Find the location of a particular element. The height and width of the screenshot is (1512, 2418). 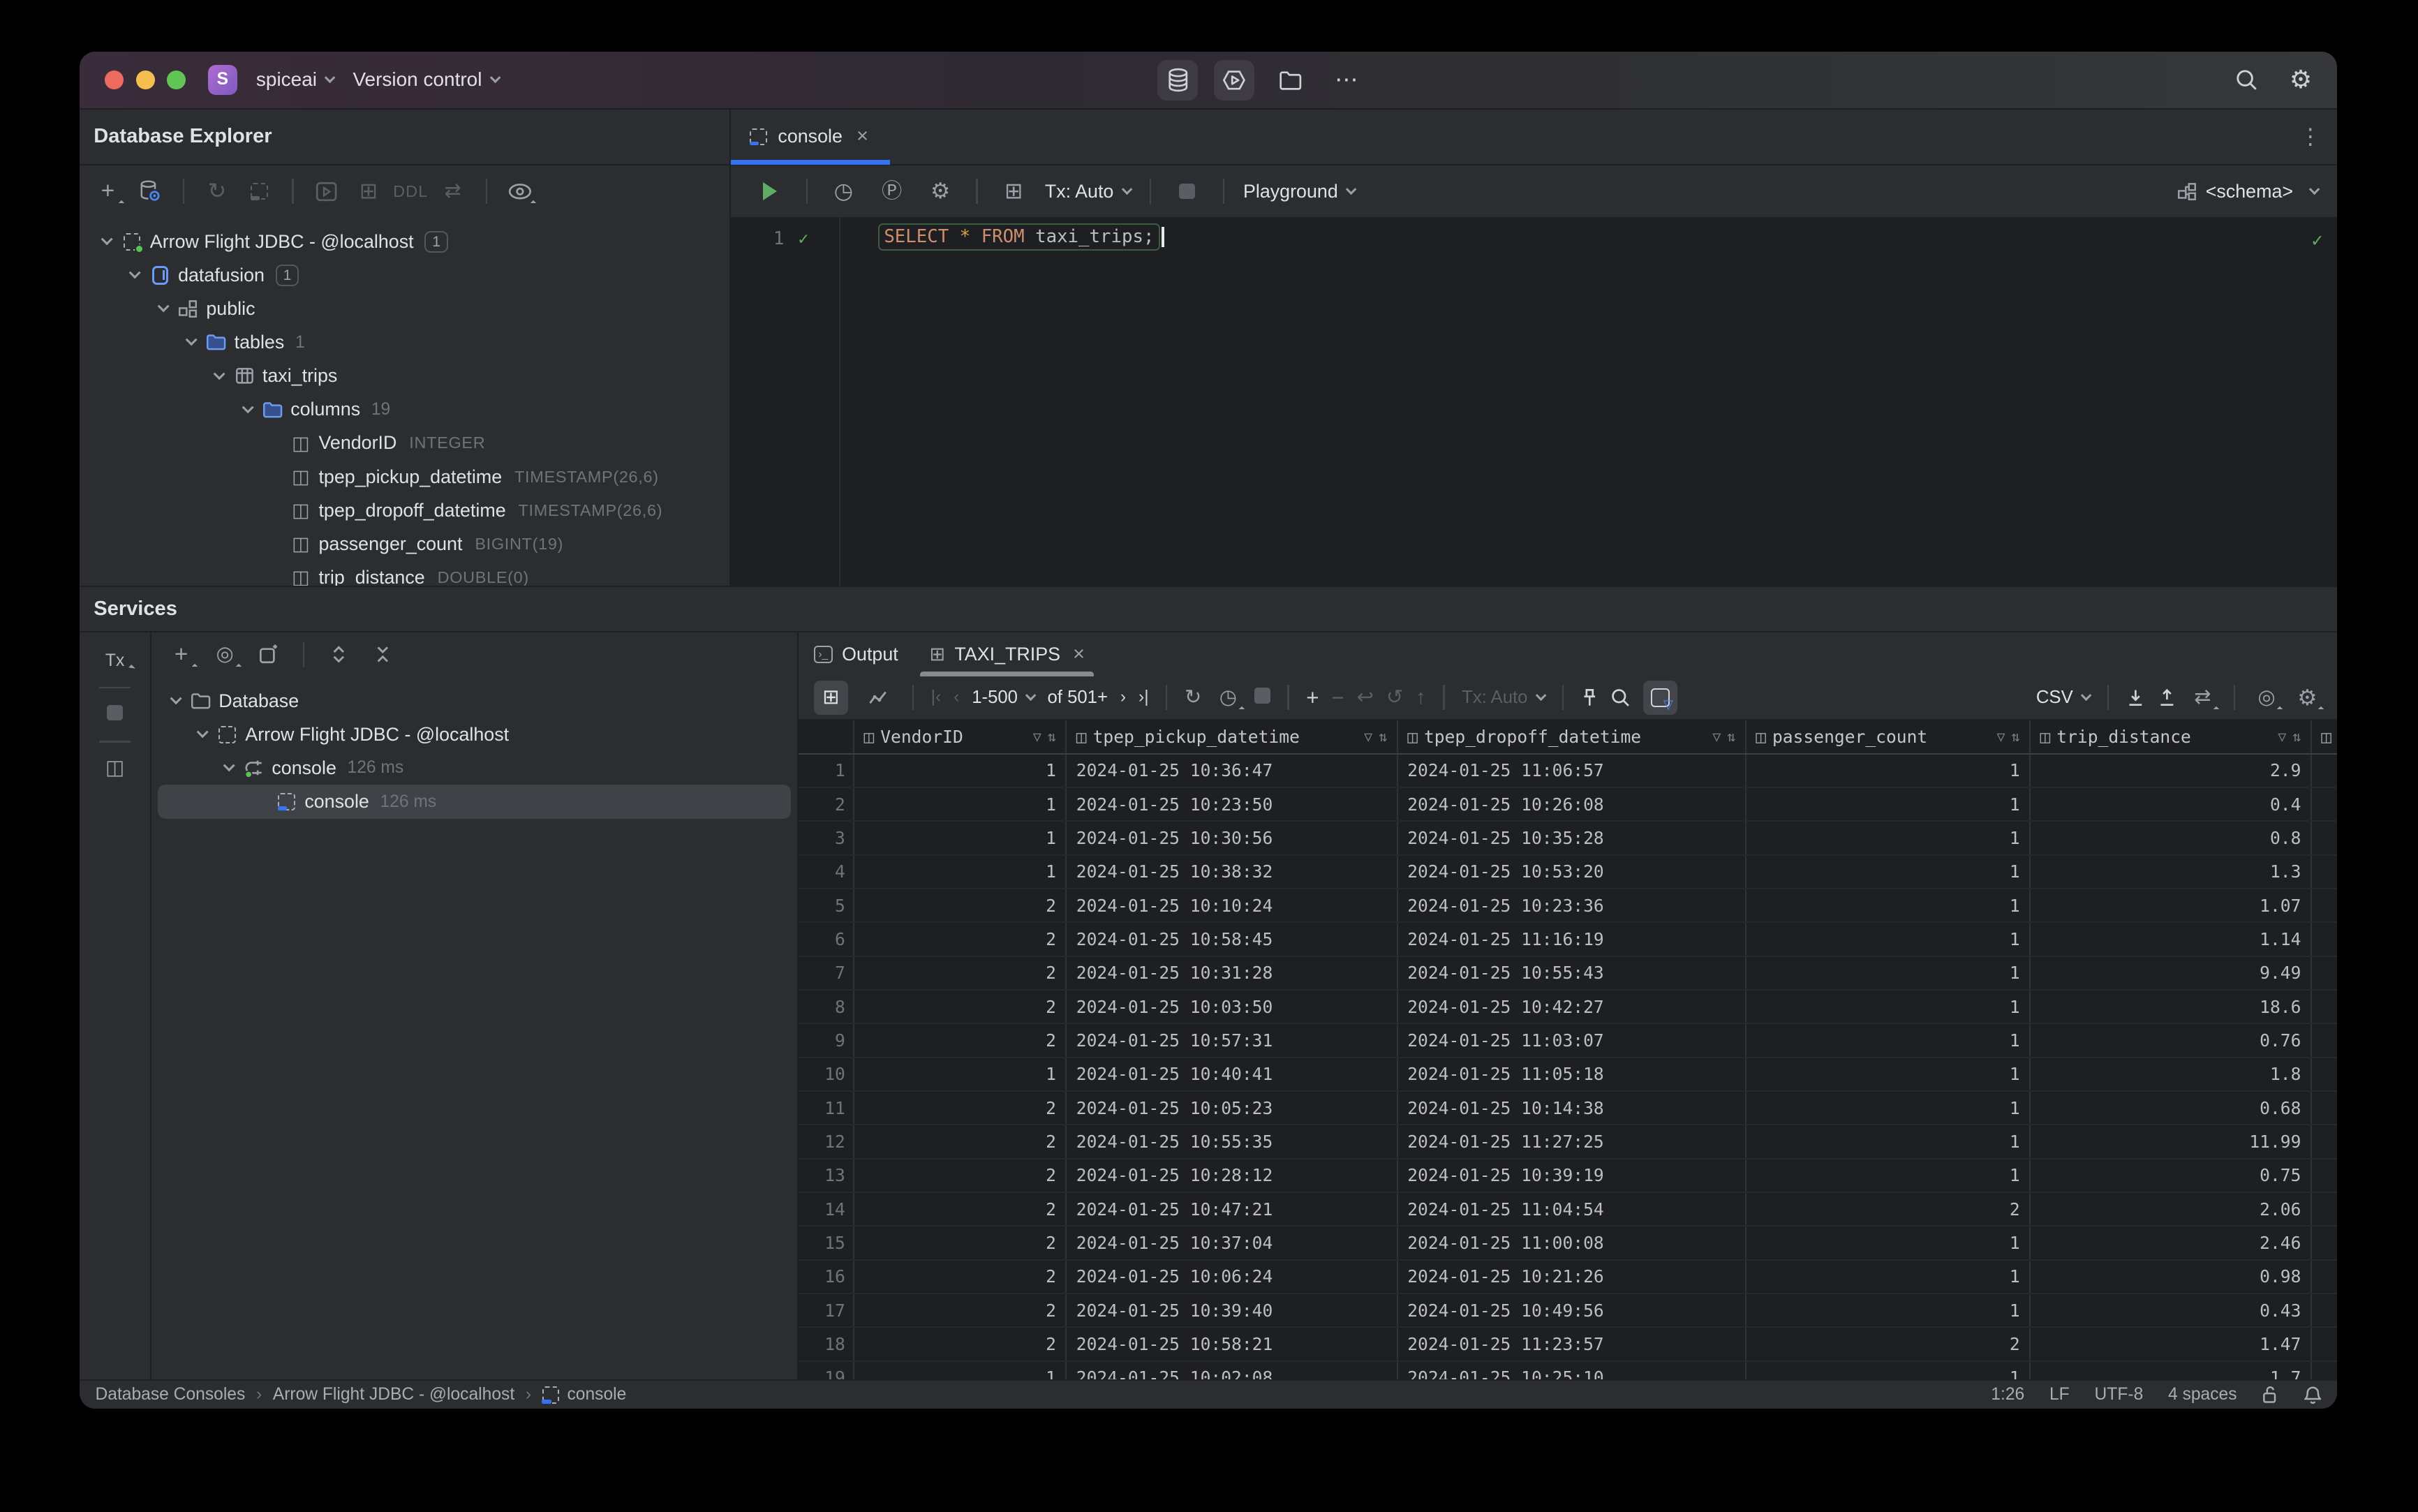

execute-button is located at coordinates (770, 192).